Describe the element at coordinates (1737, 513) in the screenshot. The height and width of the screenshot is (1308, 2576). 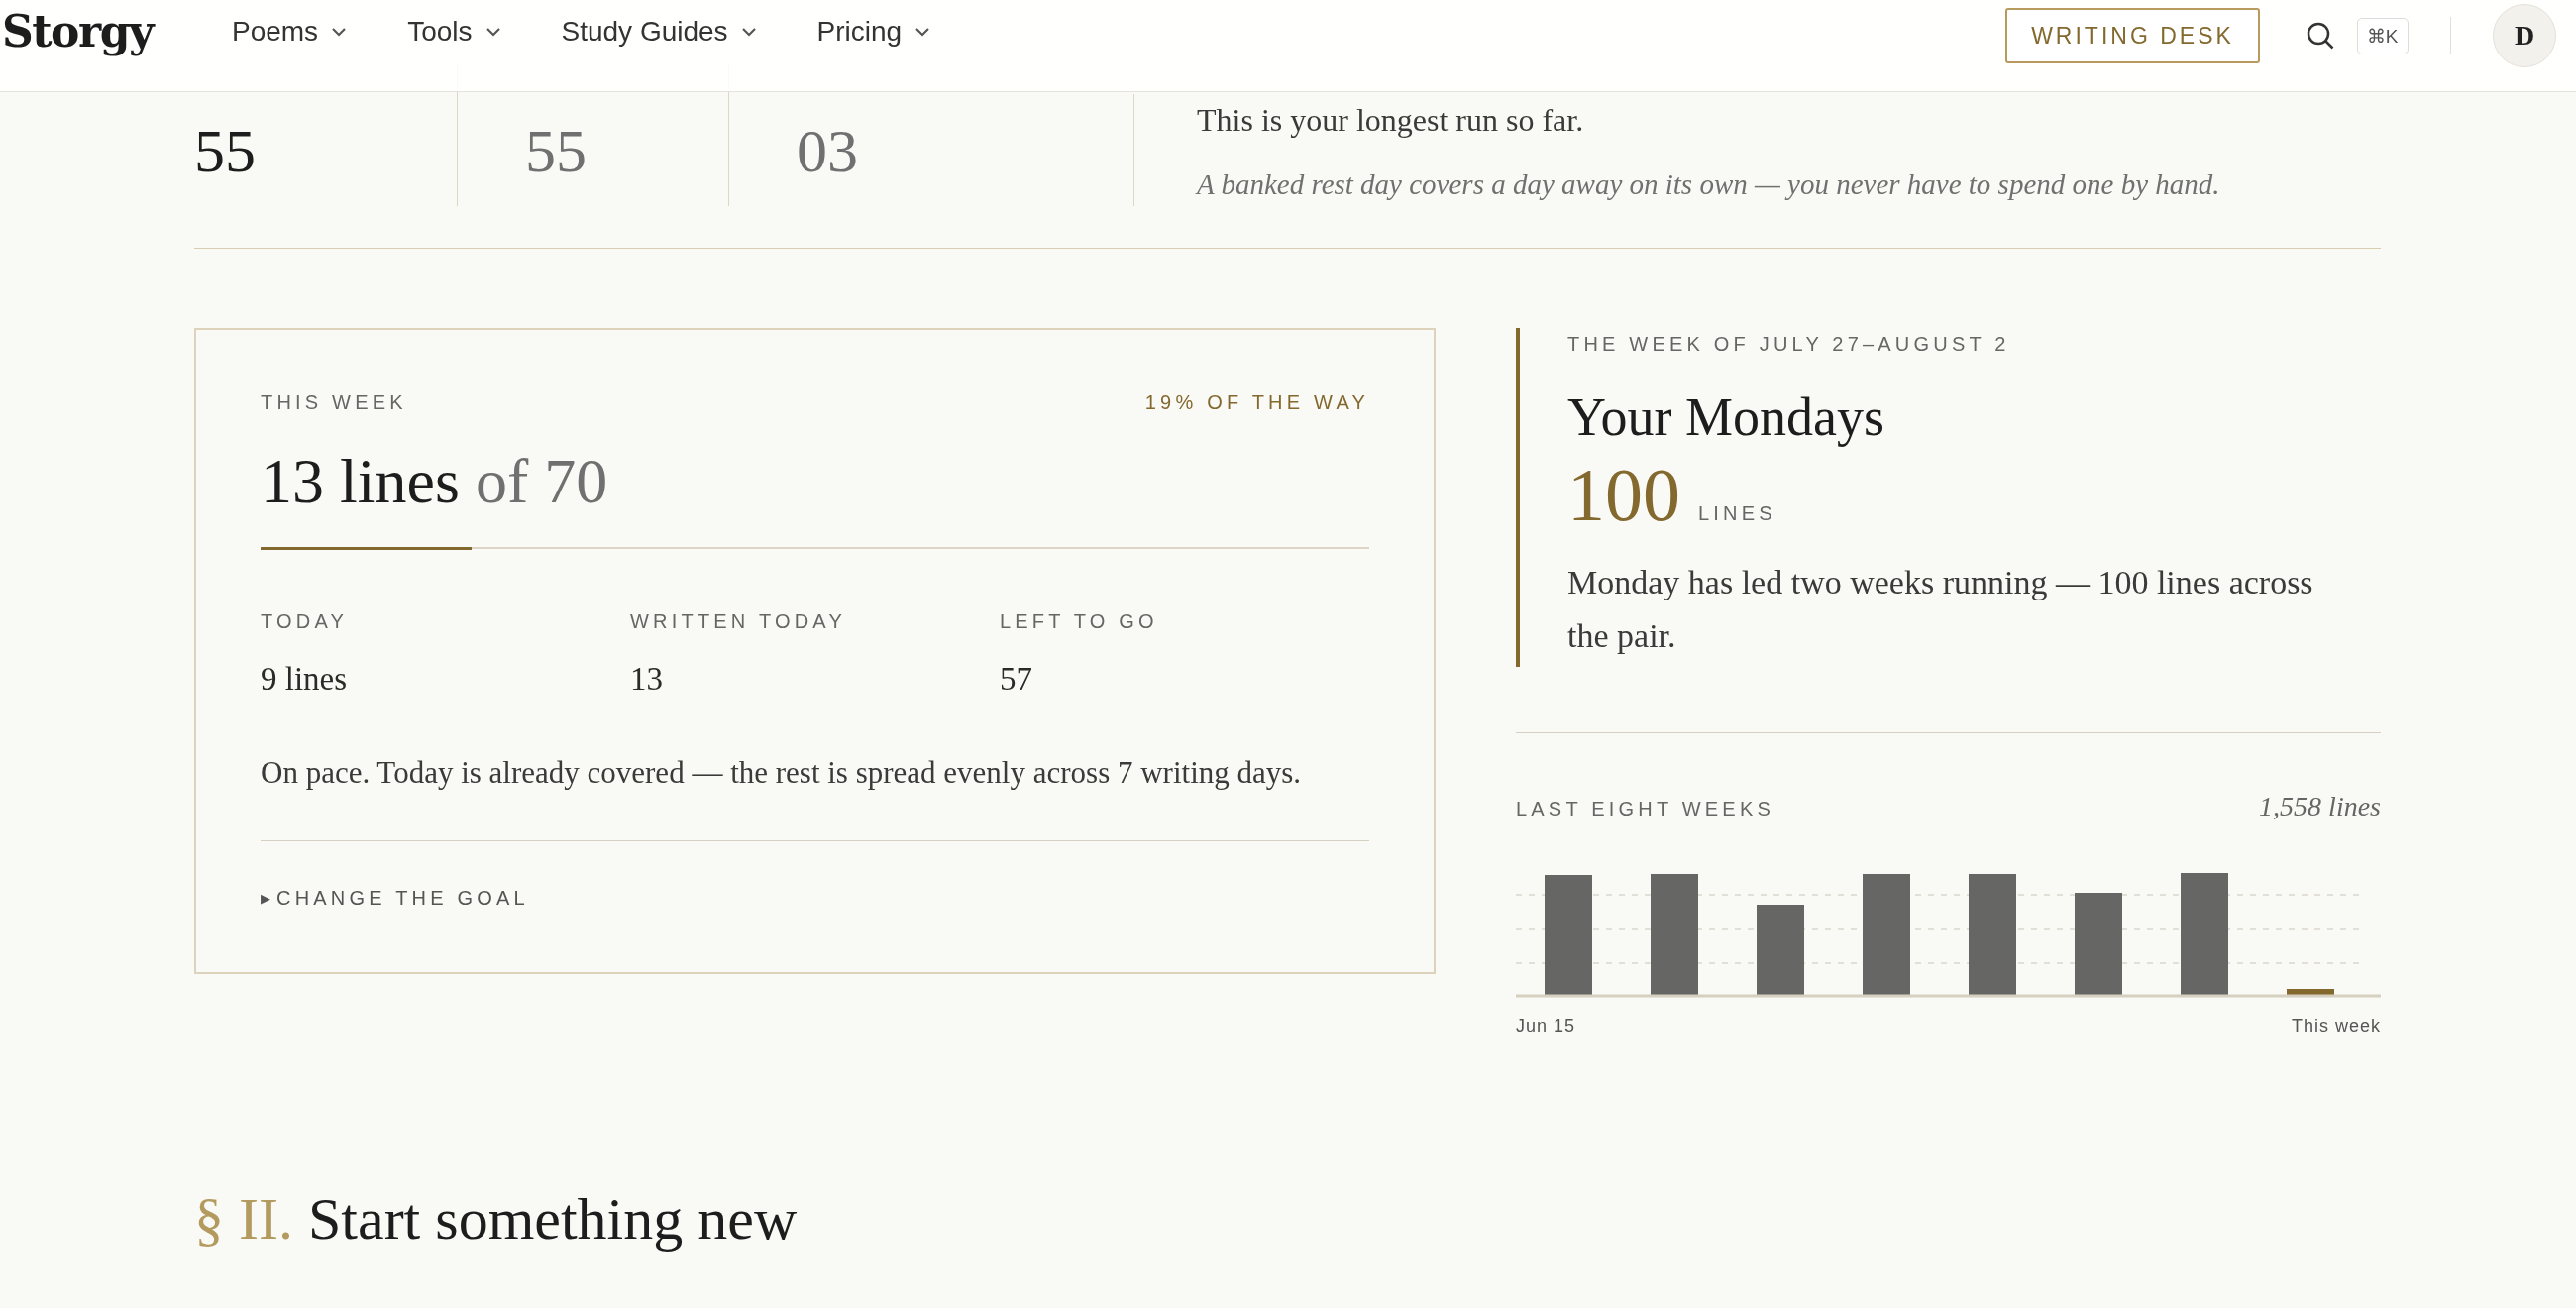
I see `unit-label: LINES` at that location.